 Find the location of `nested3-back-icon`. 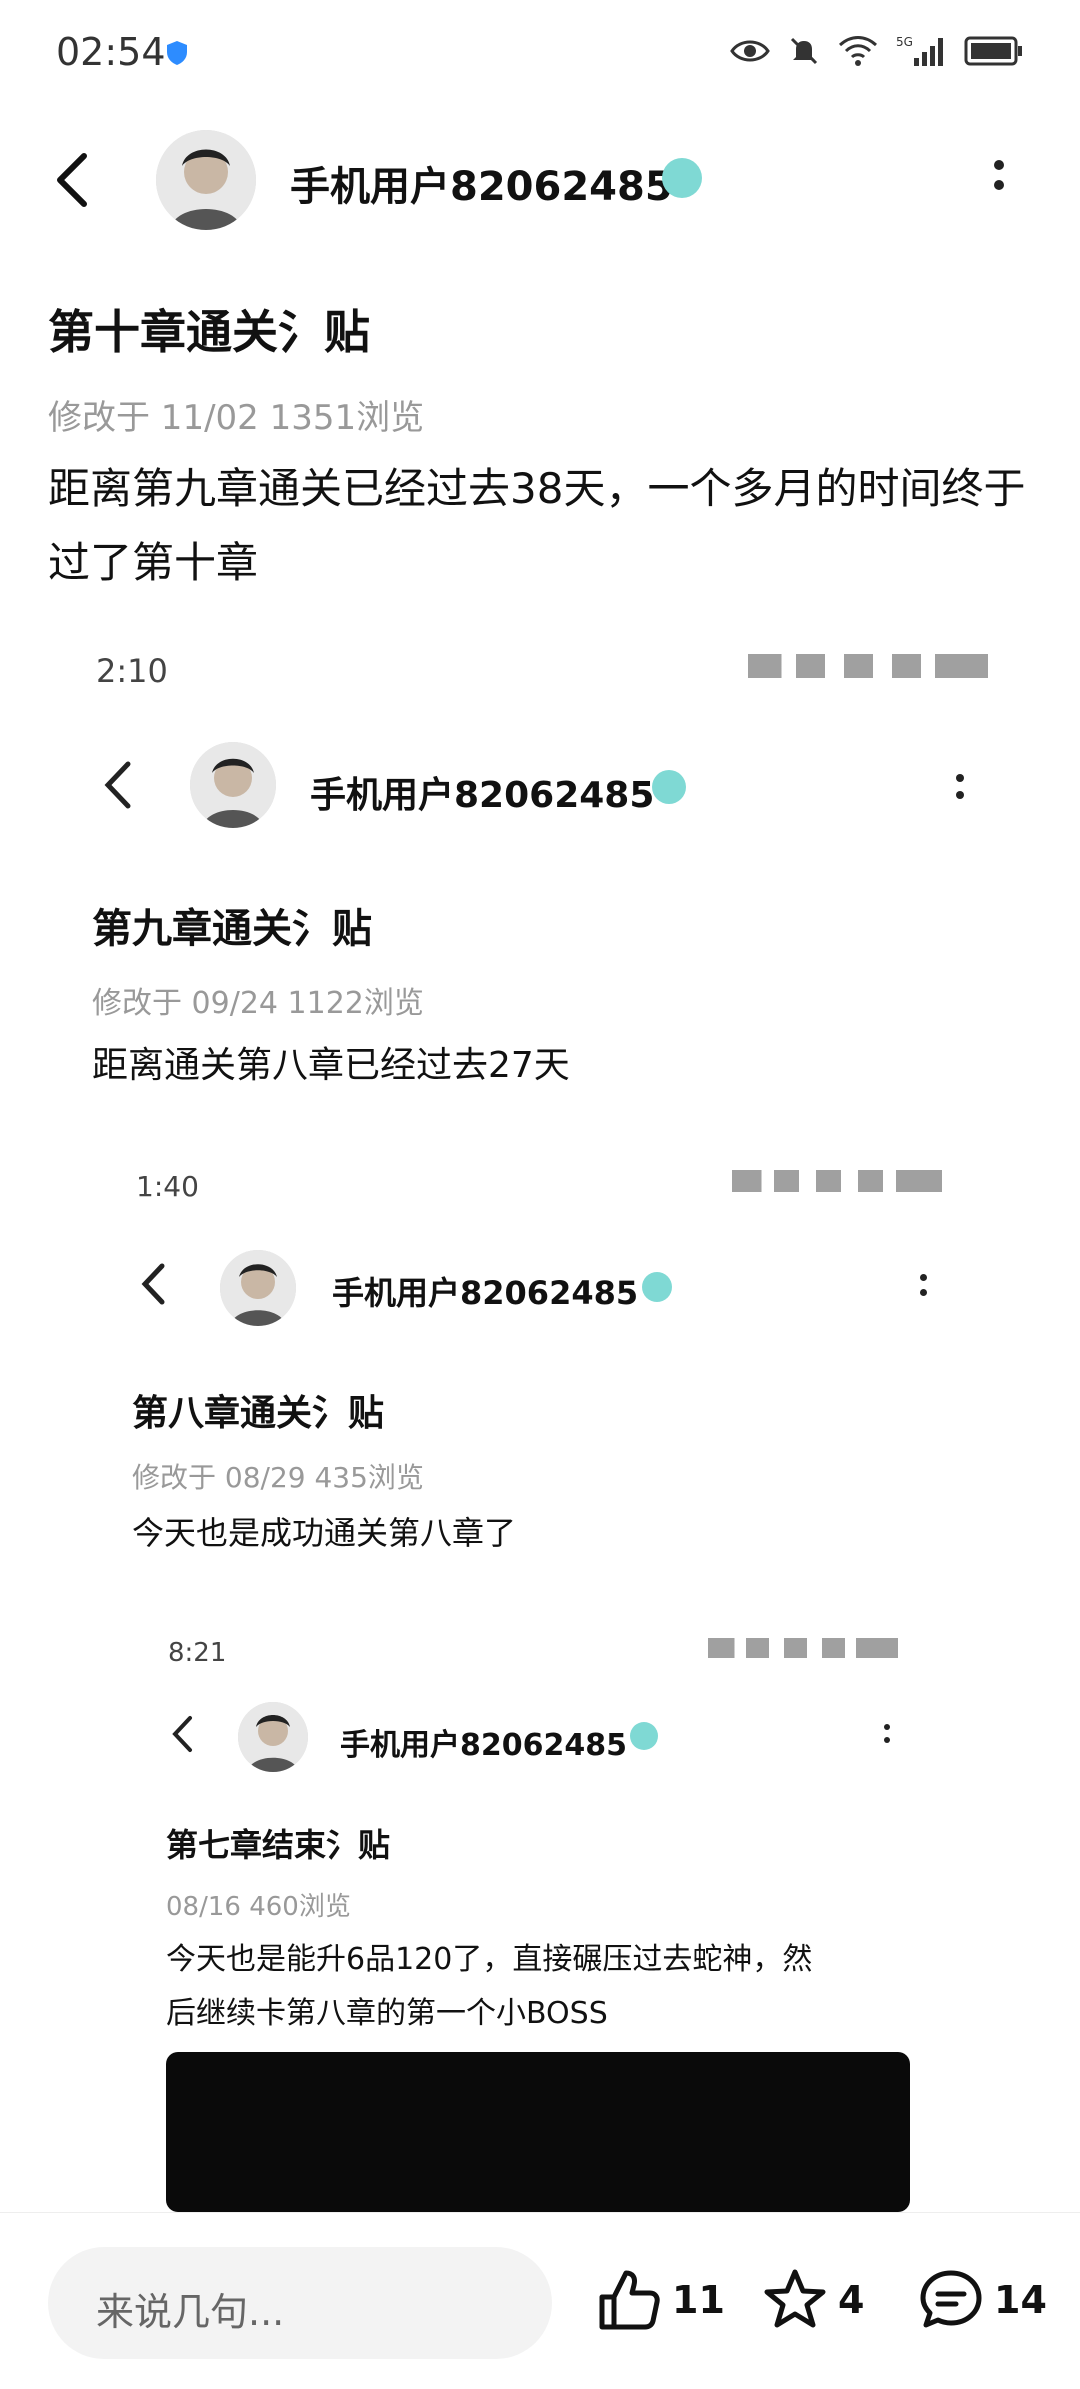

nested3-back-icon is located at coordinates (182, 1734).